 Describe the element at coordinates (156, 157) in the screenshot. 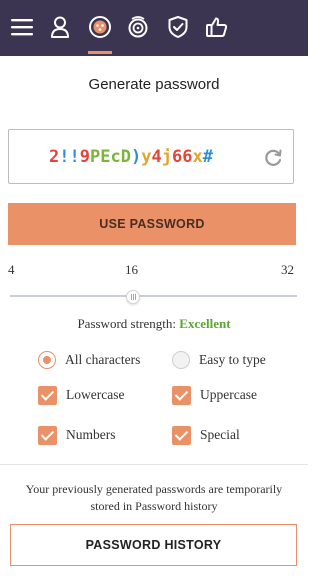

I see `password-char: 4` at that location.